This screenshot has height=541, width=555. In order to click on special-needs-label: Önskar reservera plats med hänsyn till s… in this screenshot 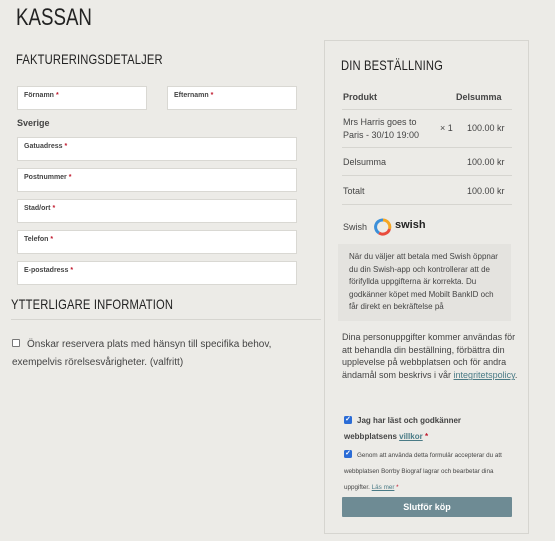, I will do `click(142, 353)`.